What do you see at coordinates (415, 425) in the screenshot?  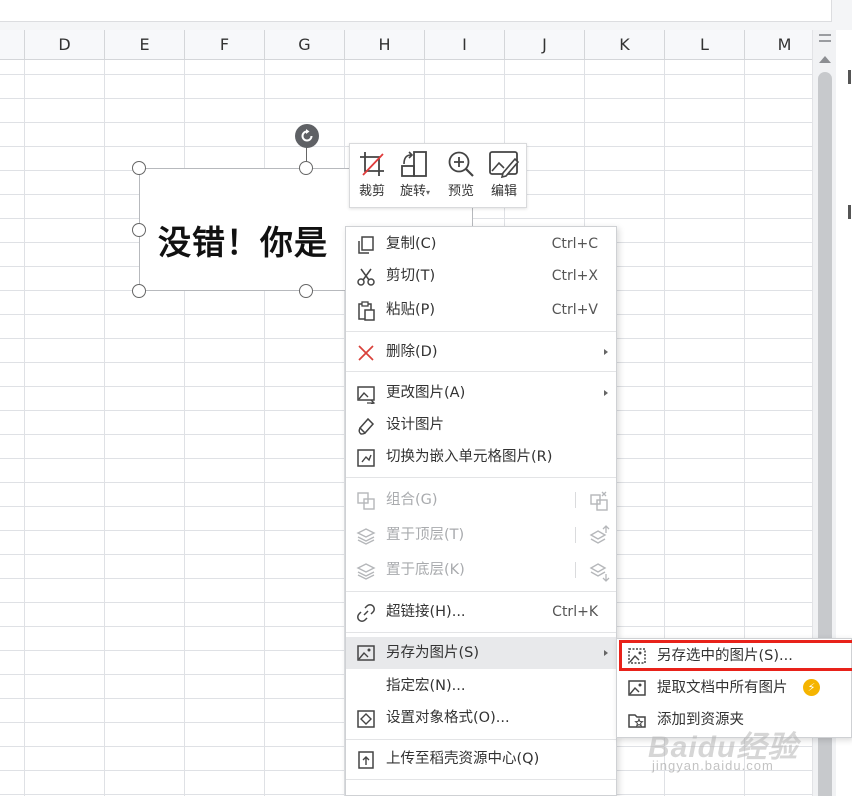 I see `menu-item-label: 设计图片` at bounding box center [415, 425].